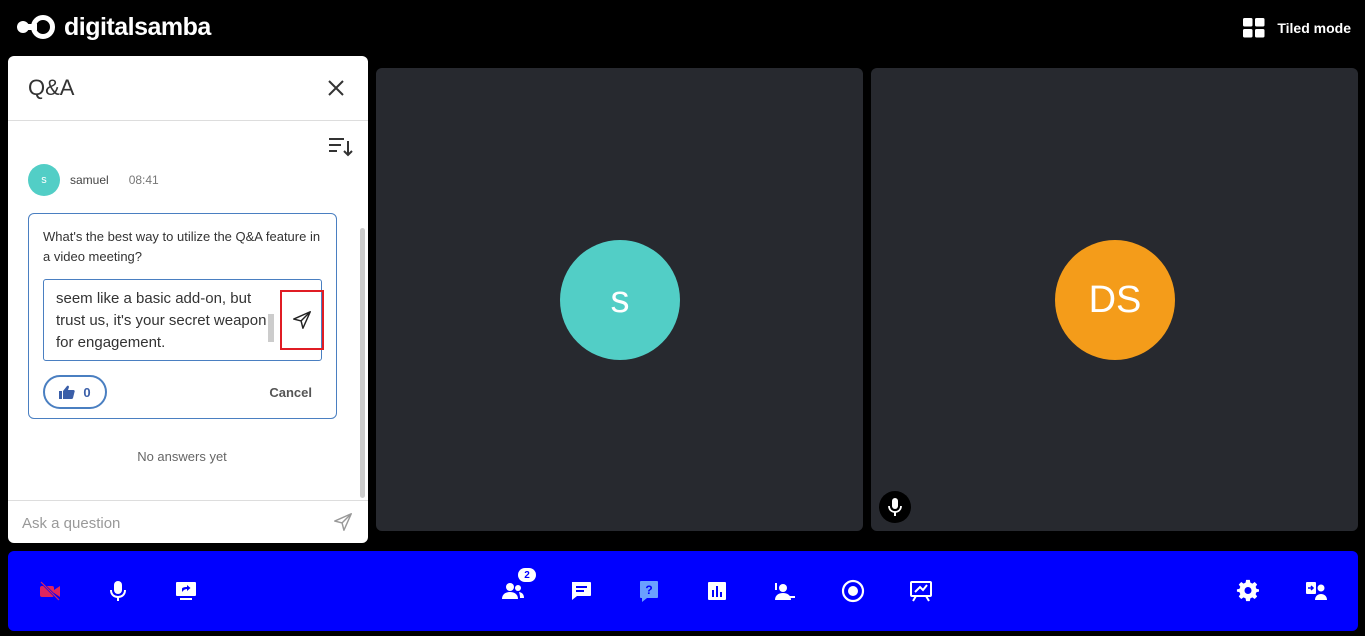 The width and height of the screenshot is (1365, 636). I want to click on qa-icon: ?, so click(649, 591).